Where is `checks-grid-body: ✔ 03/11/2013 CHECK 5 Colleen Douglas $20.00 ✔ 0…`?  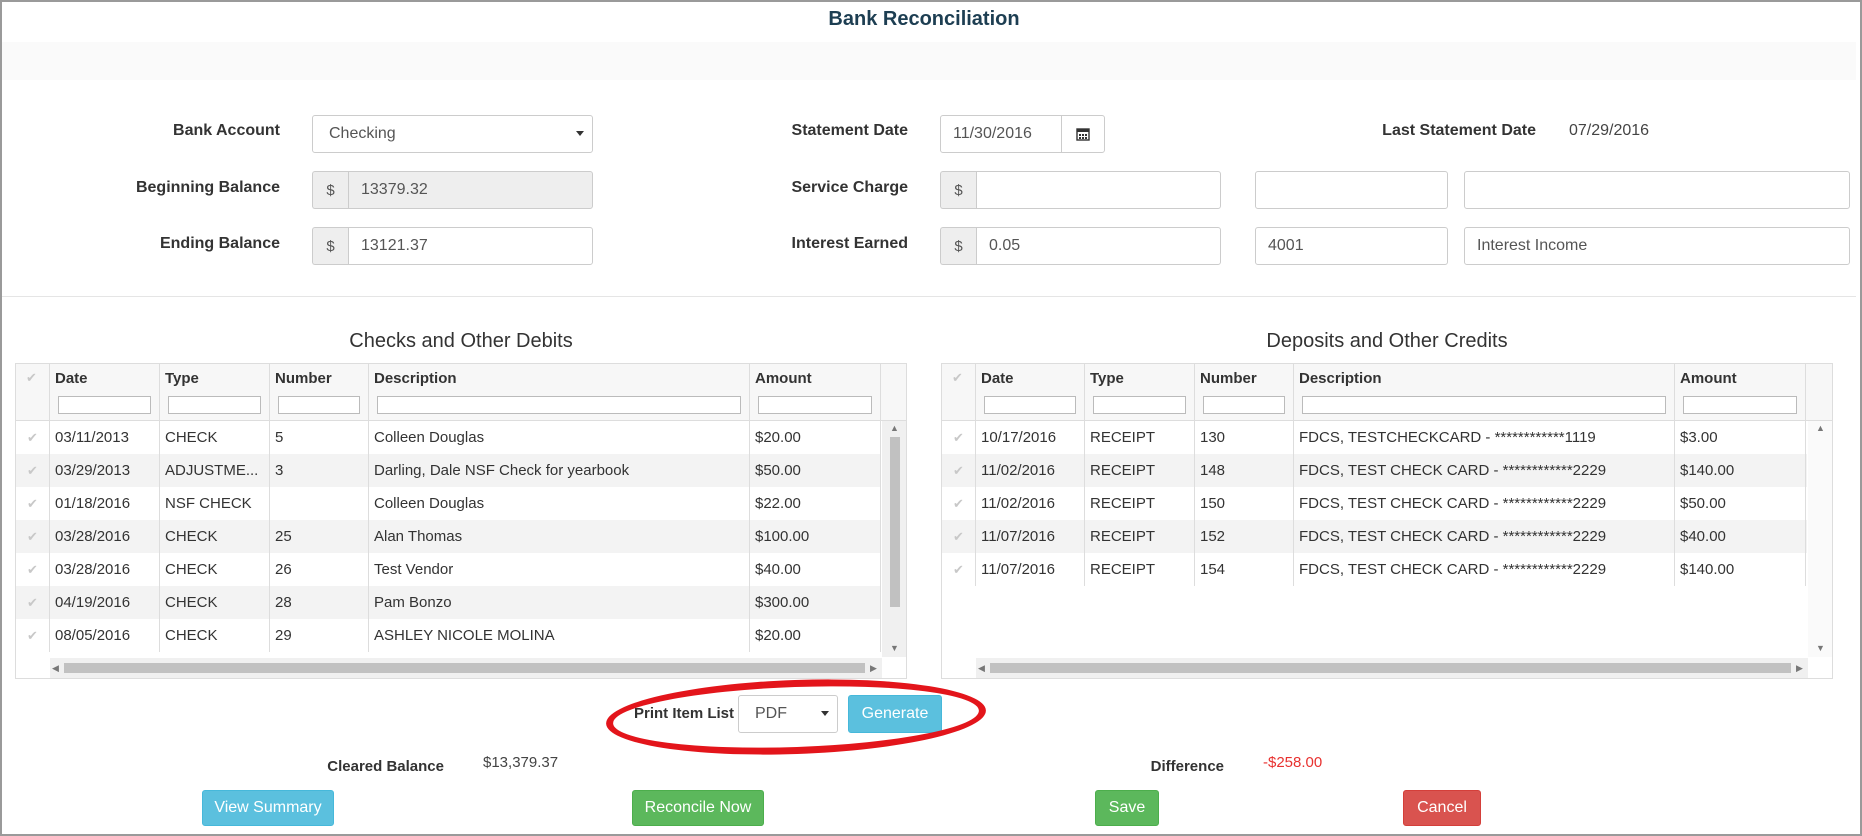
checks-grid-body: ✔ 03/11/2013 CHECK 5 Colleen Douglas $20.00 ✔ 0… is located at coordinates (448, 539).